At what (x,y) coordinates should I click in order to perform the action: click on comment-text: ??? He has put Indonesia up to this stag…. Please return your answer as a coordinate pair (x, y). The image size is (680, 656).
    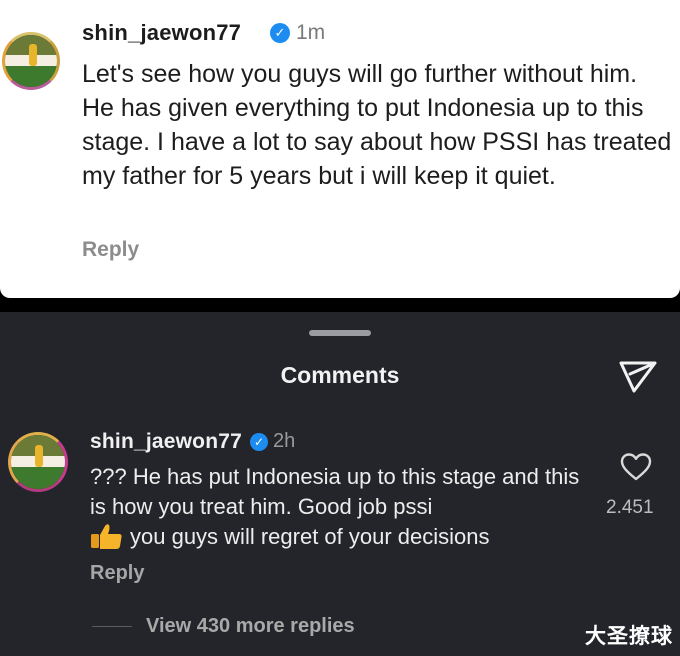
    Looking at the image, I should click on (340, 507).